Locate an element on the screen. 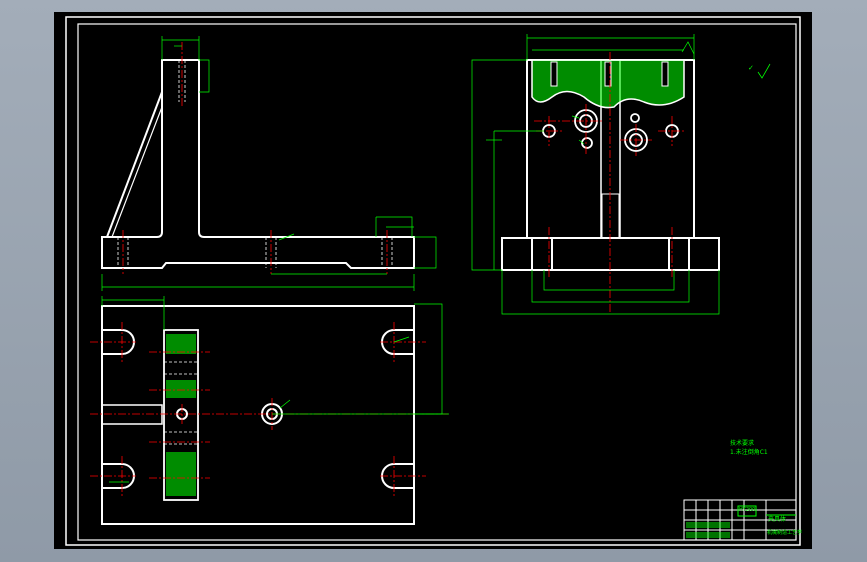 The image size is (867, 562). roughness-symbol: ✓ is located at coordinates (751, 68).